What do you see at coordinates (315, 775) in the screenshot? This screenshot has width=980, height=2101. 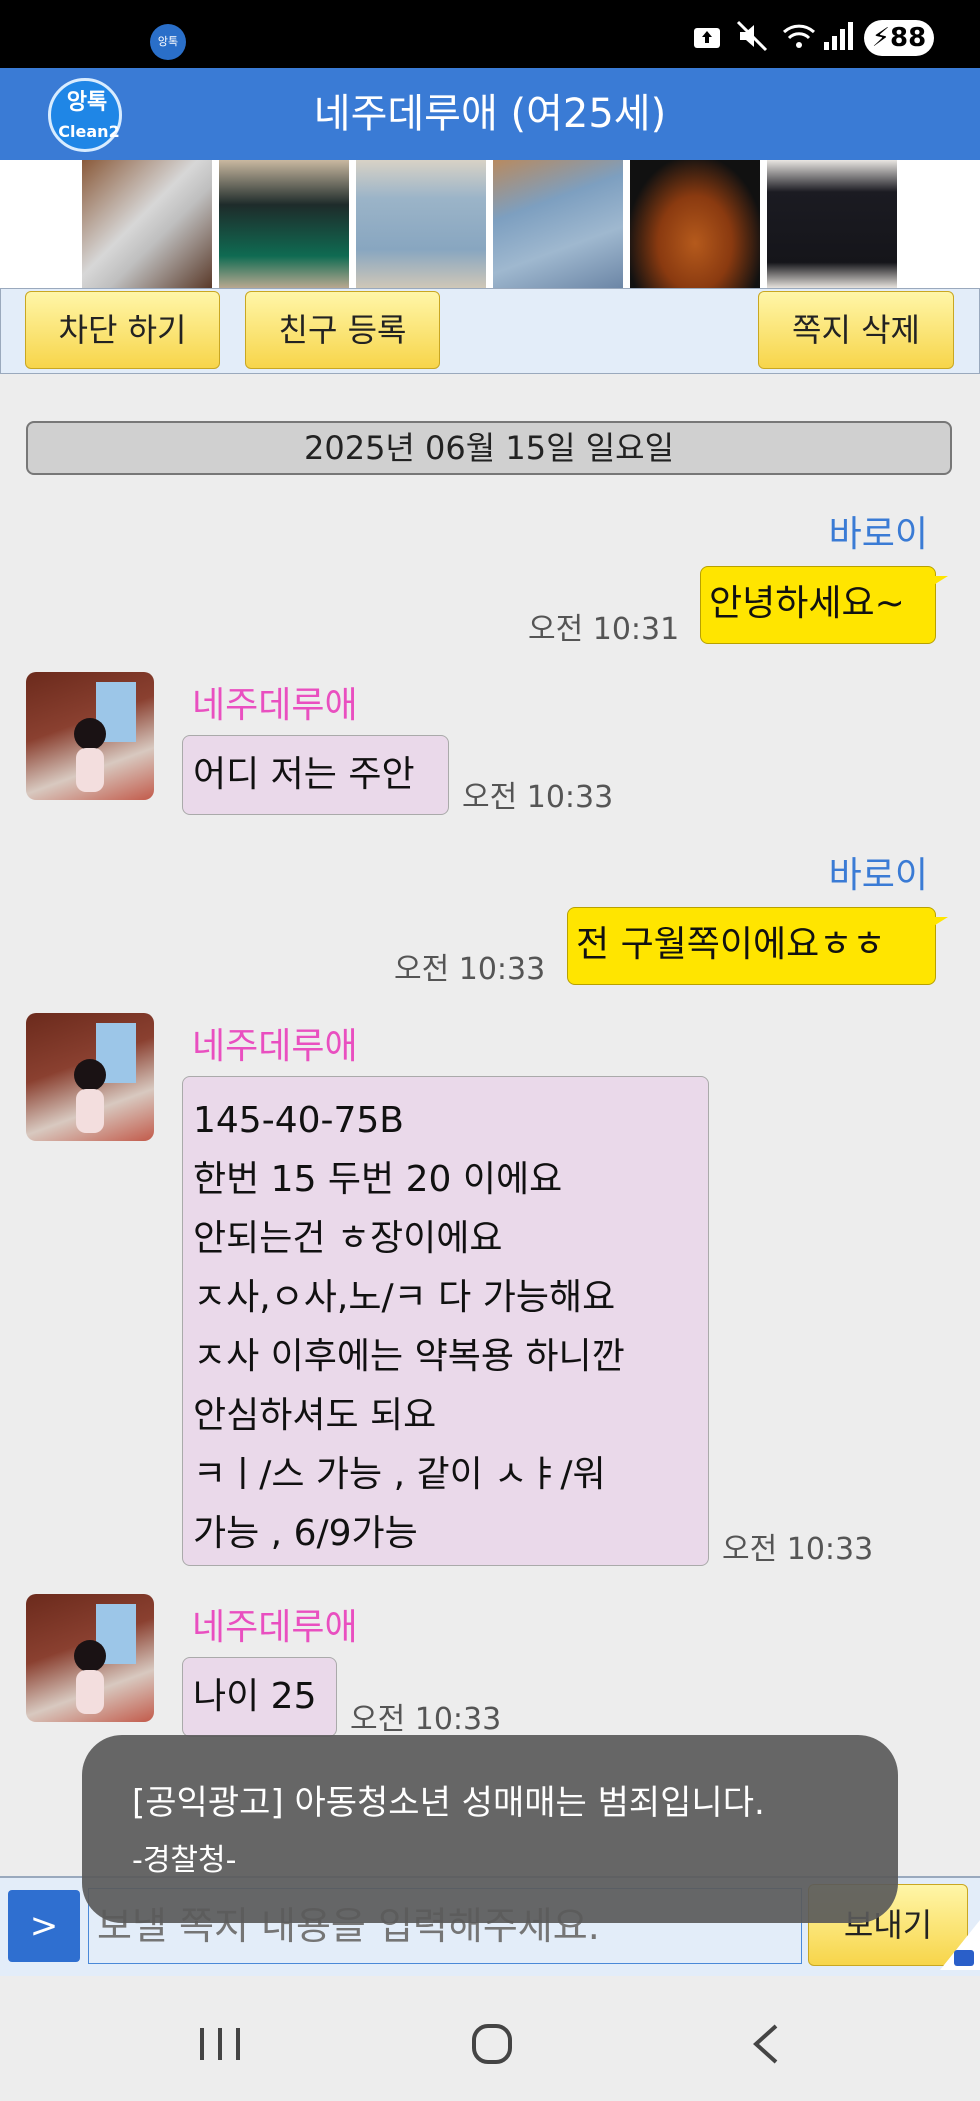 I see `message-bubble-other: 어디 저는 주안` at bounding box center [315, 775].